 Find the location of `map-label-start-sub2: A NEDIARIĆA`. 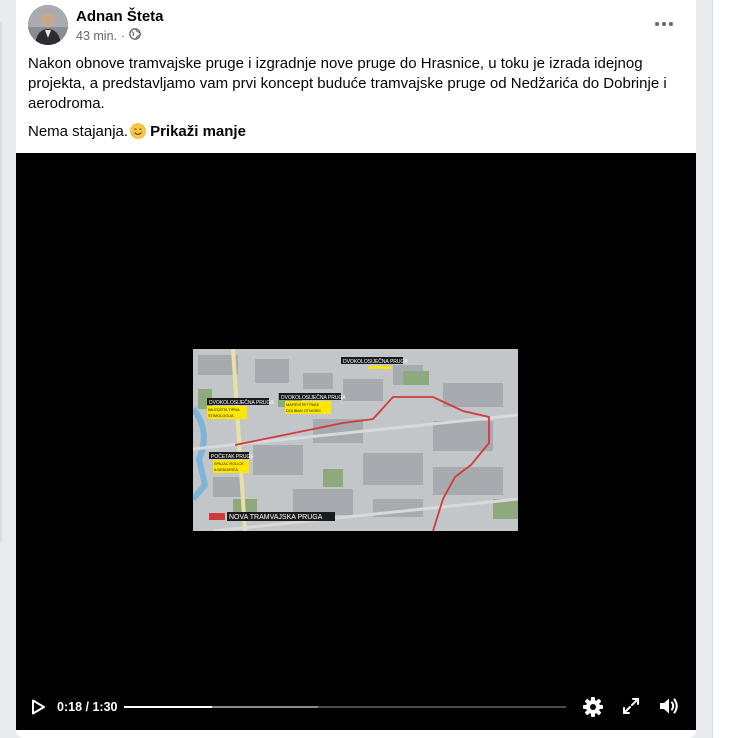

map-label-start-sub2: A NEDIARIĆA is located at coordinates (226, 469).